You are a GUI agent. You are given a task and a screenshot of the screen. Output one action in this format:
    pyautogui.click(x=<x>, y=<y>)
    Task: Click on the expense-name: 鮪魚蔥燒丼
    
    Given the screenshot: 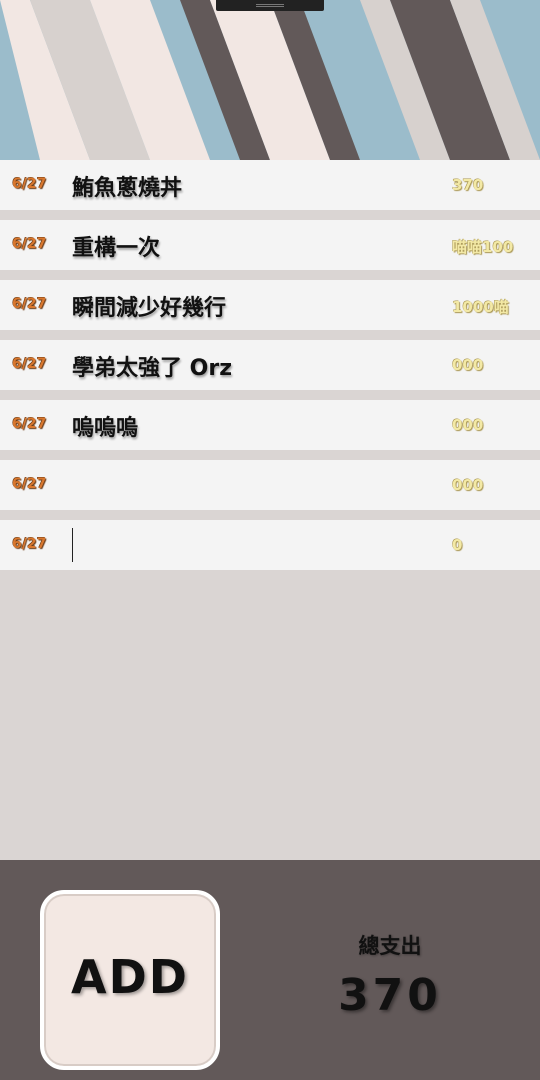 What is the action you would take?
    pyautogui.click(x=127, y=186)
    